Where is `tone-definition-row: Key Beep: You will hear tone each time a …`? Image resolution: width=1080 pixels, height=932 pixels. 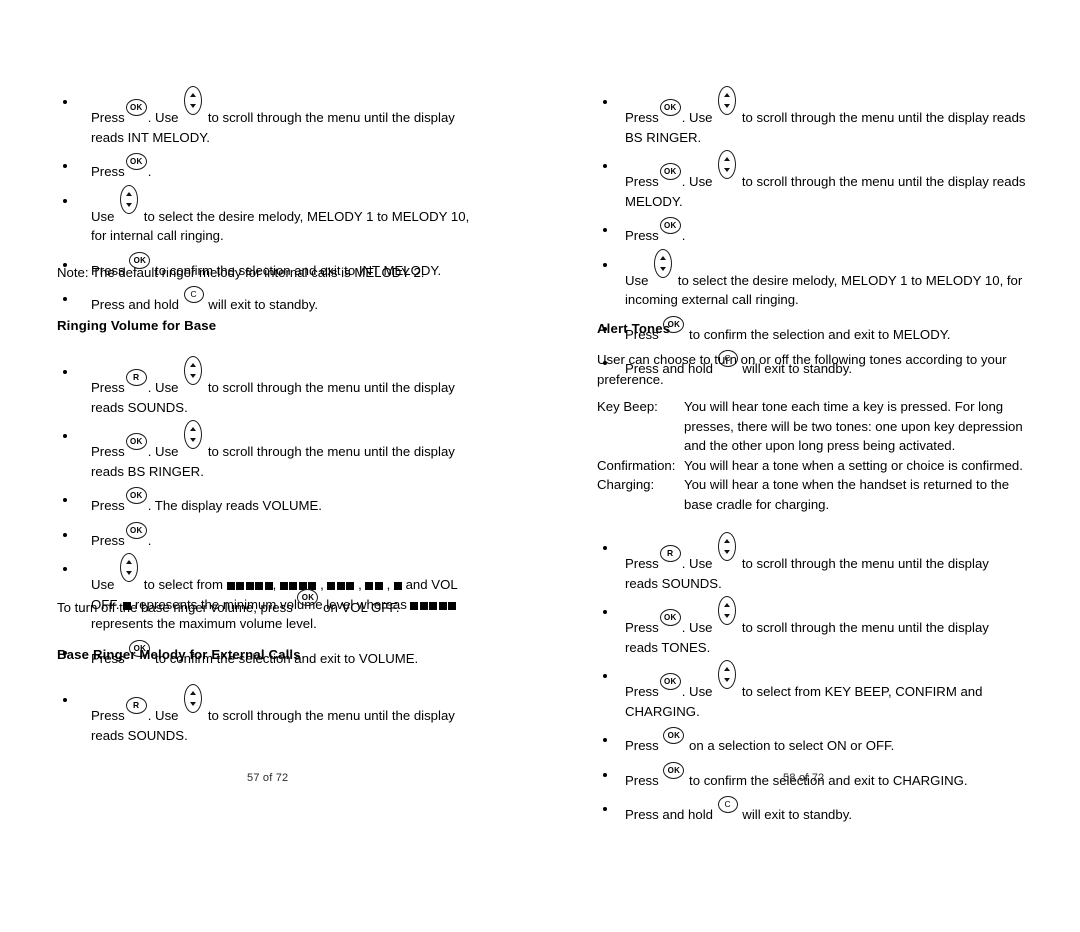
tone-definition-row: Key Beep: You will hear tone each time a … is located at coordinates (811, 426).